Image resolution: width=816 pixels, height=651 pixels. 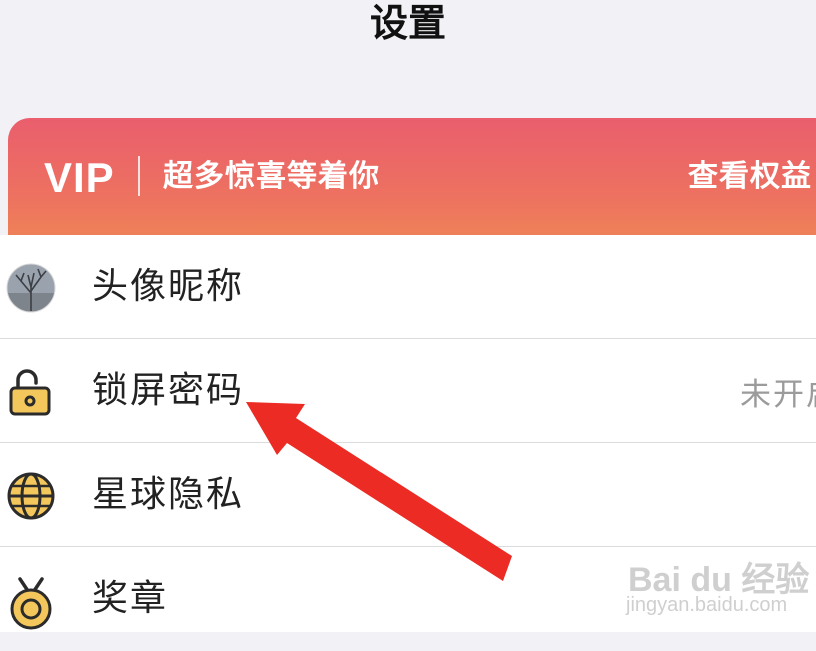 What do you see at coordinates (139, 176) in the screenshot?
I see `vip-divider` at bounding box center [139, 176].